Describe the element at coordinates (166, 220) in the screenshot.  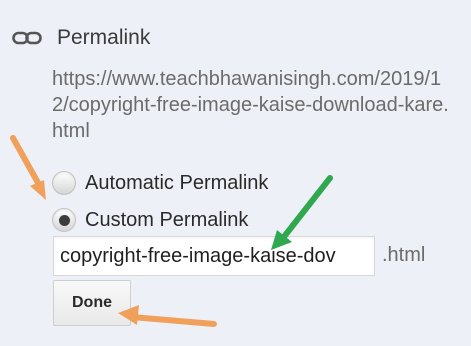
I see `custom-permalink-label: Custom Permalink` at that location.